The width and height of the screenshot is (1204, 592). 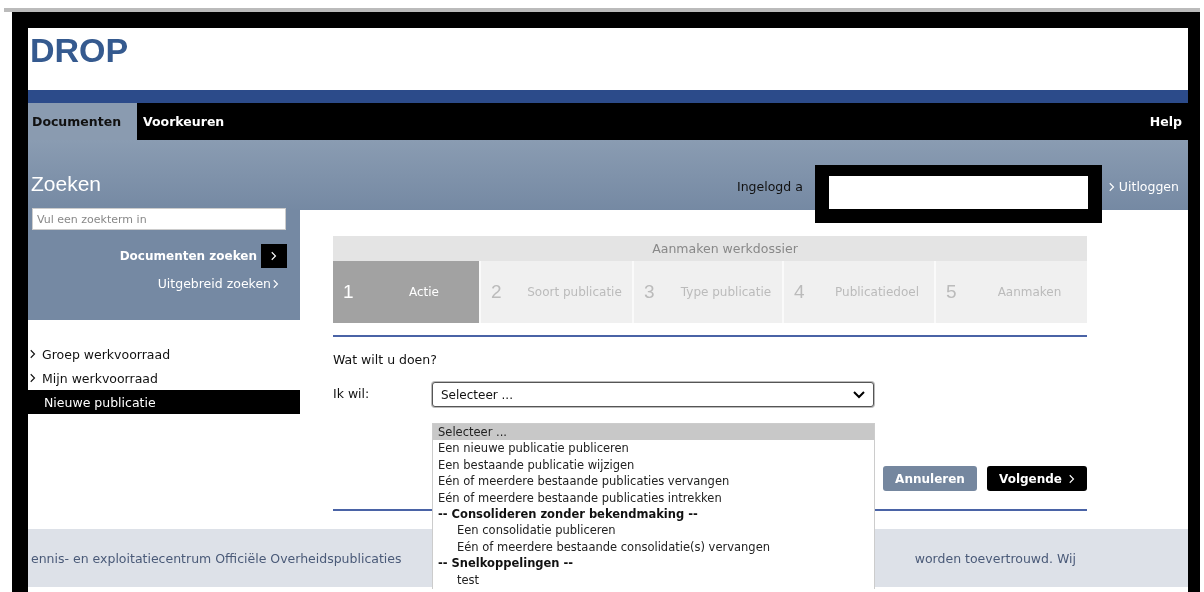 What do you see at coordinates (83, 121) in the screenshot?
I see `nav-tab: Documenten` at bounding box center [83, 121].